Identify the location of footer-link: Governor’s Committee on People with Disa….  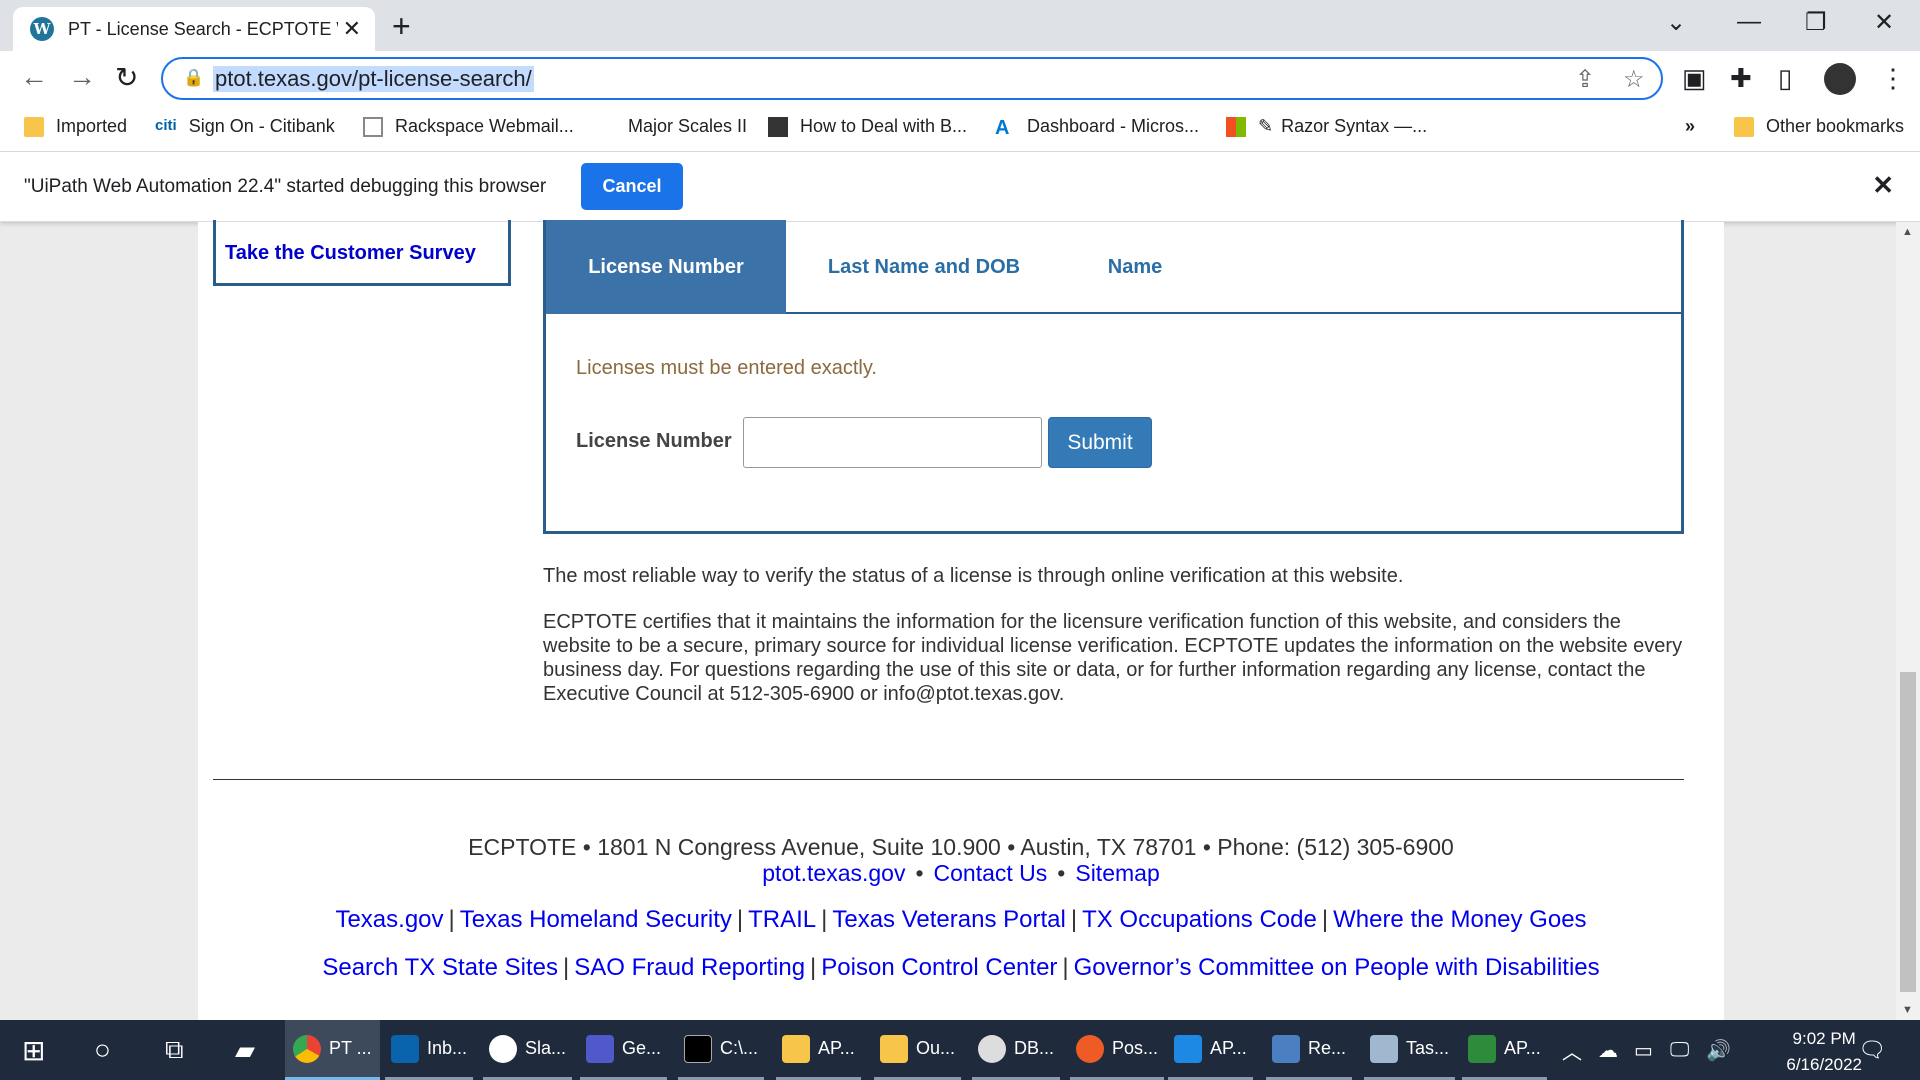
(1337, 967).